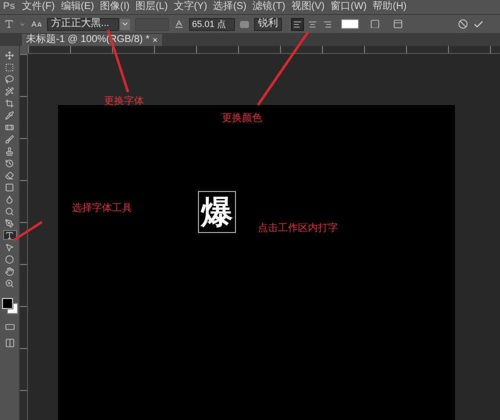 The image size is (500, 420). I want to click on annotation-label: 点击工作区内打字, so click(298, 229).